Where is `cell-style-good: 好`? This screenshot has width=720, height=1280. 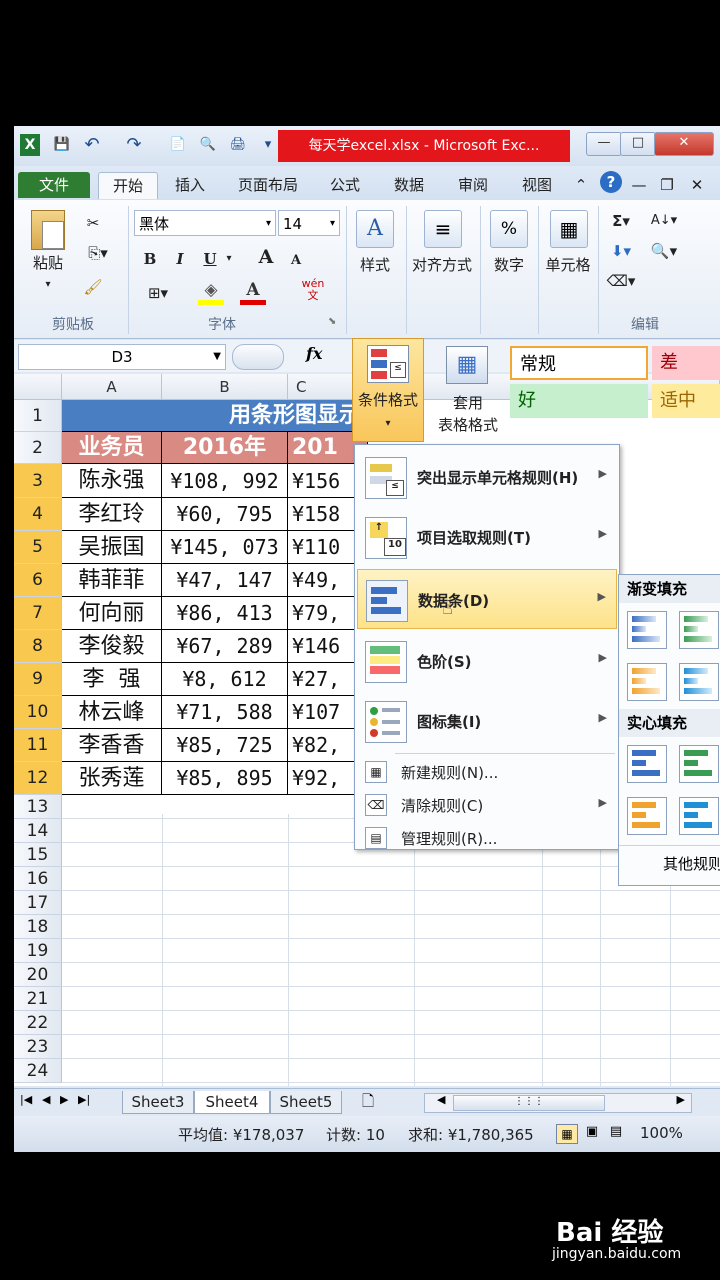 cell-style-good: 好 is located at coordinates (579, 401).